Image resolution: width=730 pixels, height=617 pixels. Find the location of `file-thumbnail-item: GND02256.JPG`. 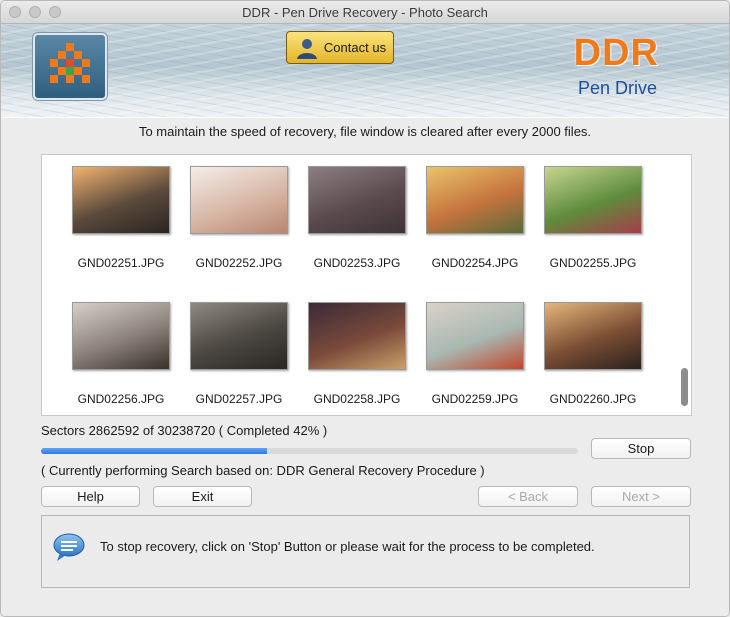

file-thumbnail-item: GND02256.JPG is located at coordinates (121, 354).